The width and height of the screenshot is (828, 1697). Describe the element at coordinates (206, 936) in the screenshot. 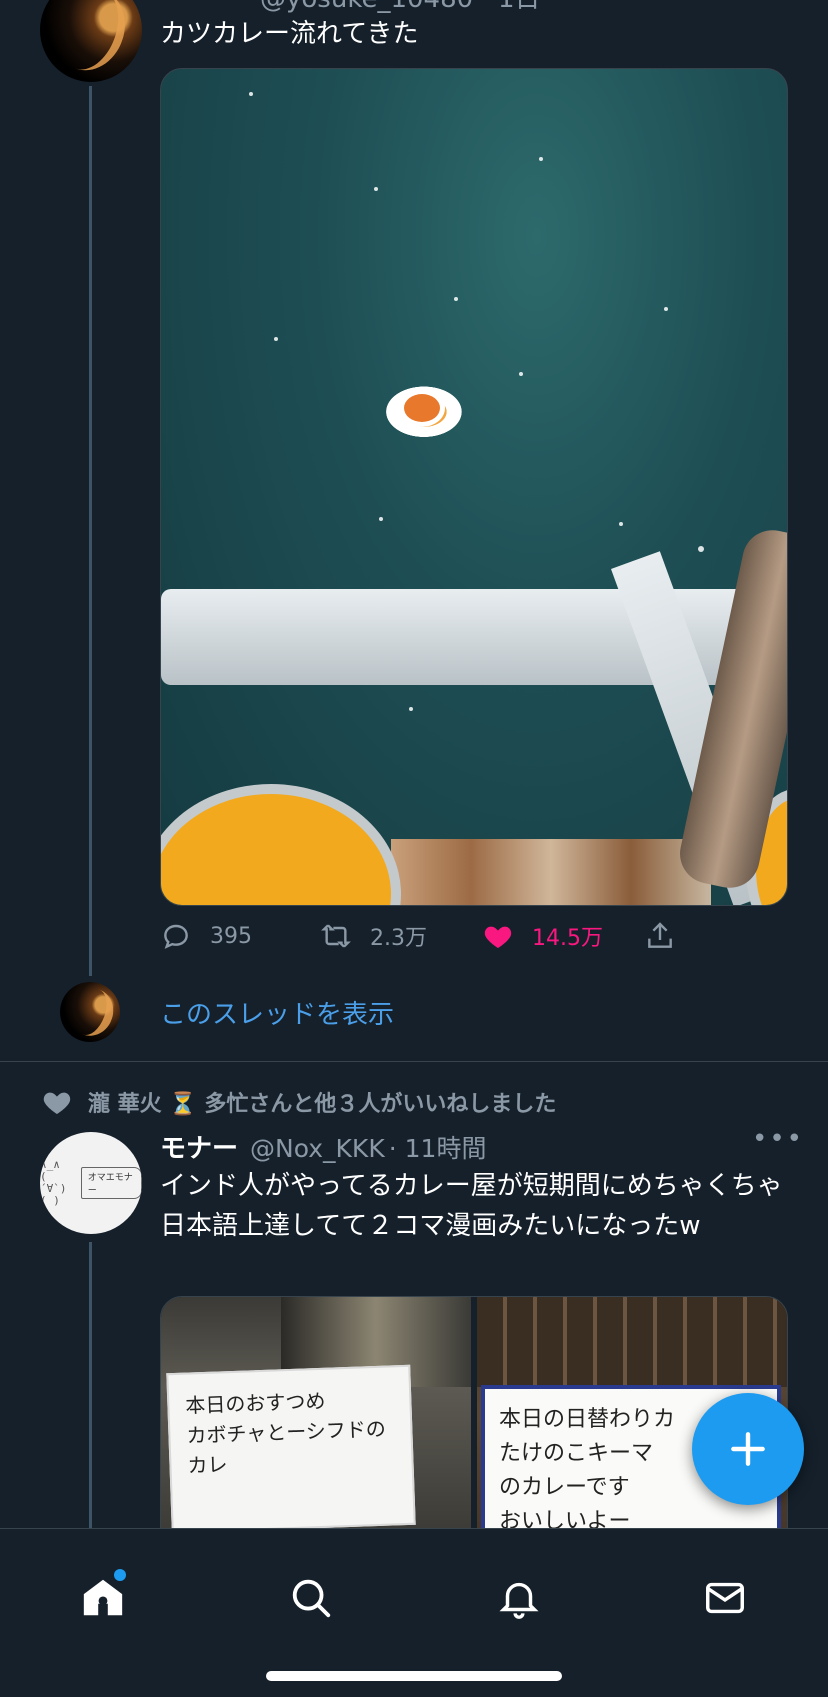

I see `reply-action: 395` at that location.